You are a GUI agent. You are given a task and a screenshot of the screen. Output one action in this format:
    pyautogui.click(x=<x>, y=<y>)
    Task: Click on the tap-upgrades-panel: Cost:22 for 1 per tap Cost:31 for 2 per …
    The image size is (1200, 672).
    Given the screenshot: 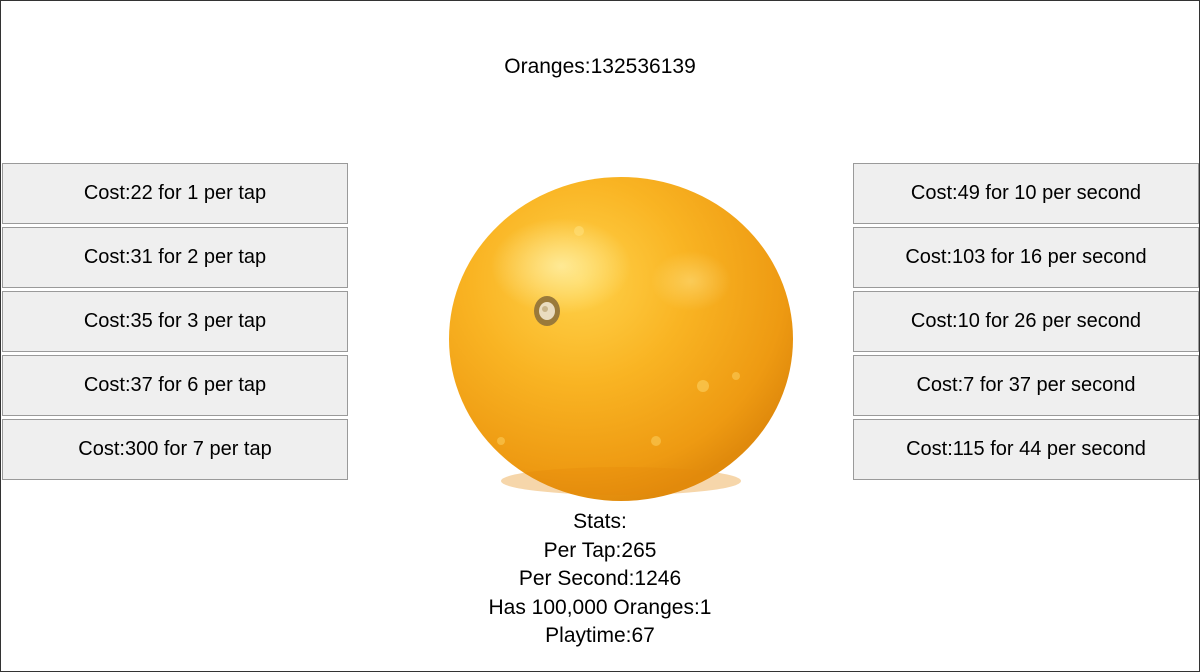 What is the action you would take?
    pyautogui.click(x=175, y=323)
    